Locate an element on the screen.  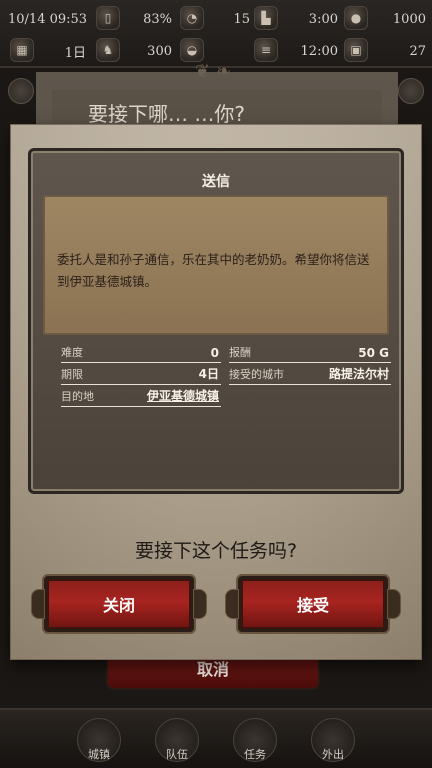
status-row-1: 10/14 09:53 ▯ 83% ◔ 15 ▙ 3:00 ● 1000 is located at coordinates (216, 21).